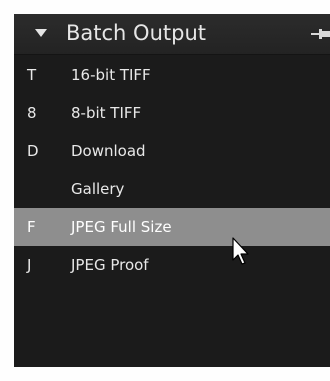 This screenshot has width=330, height=381. I want to click on list-item-label: Gallery, so click(98, 189).